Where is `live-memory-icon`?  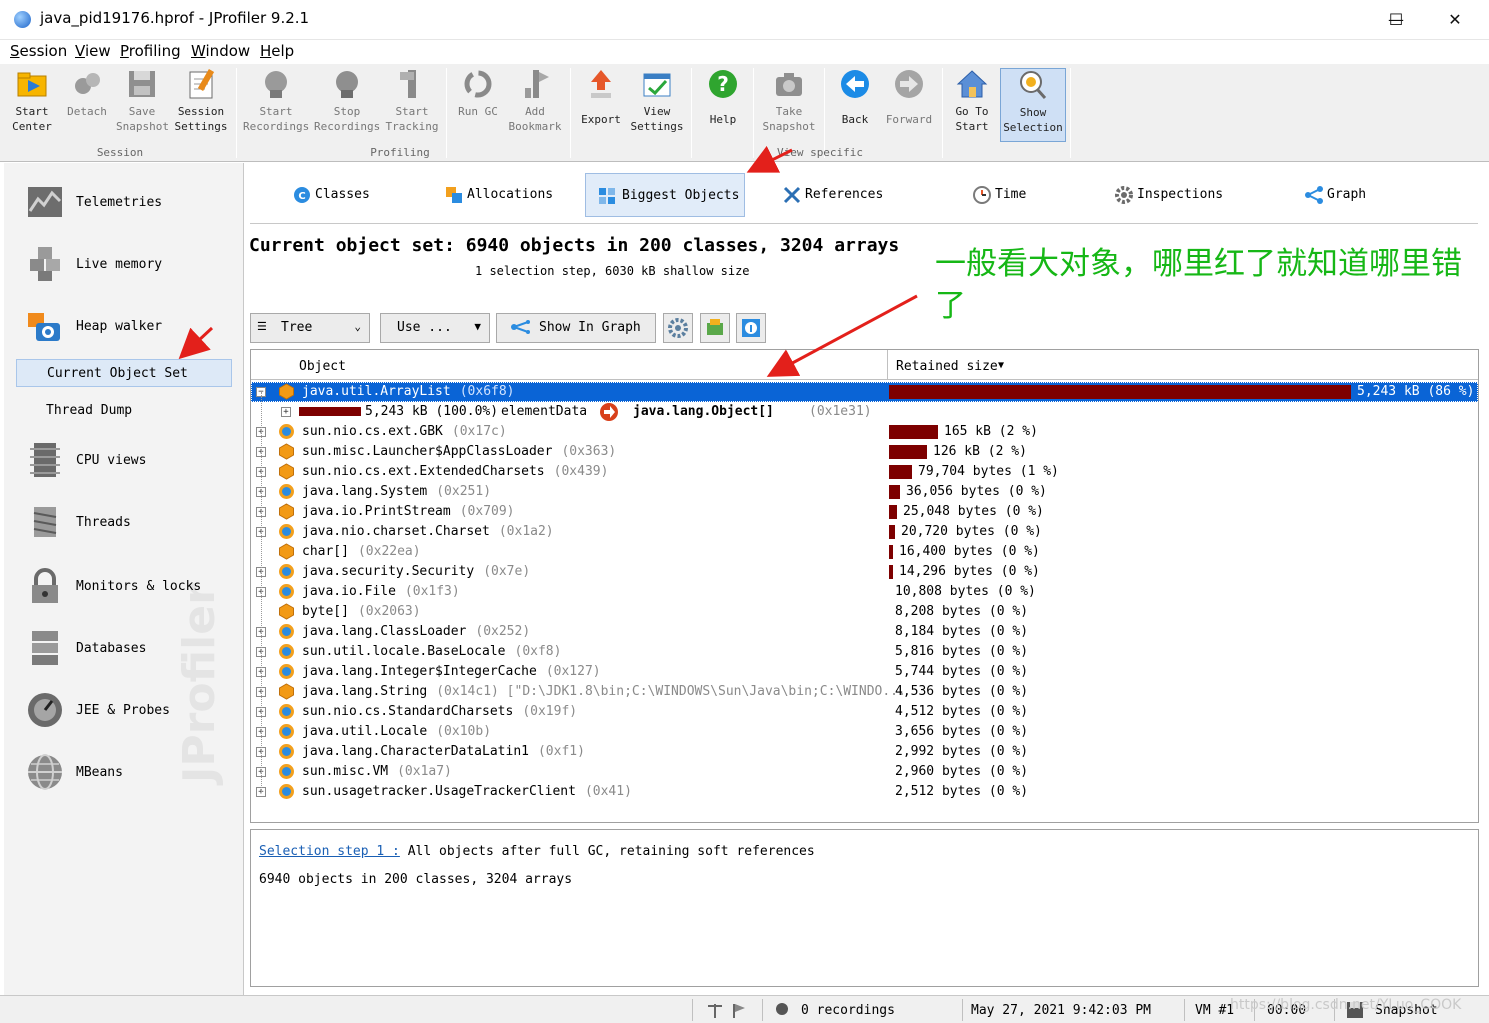 live-memory-icon is located at coordinates (45, 264).